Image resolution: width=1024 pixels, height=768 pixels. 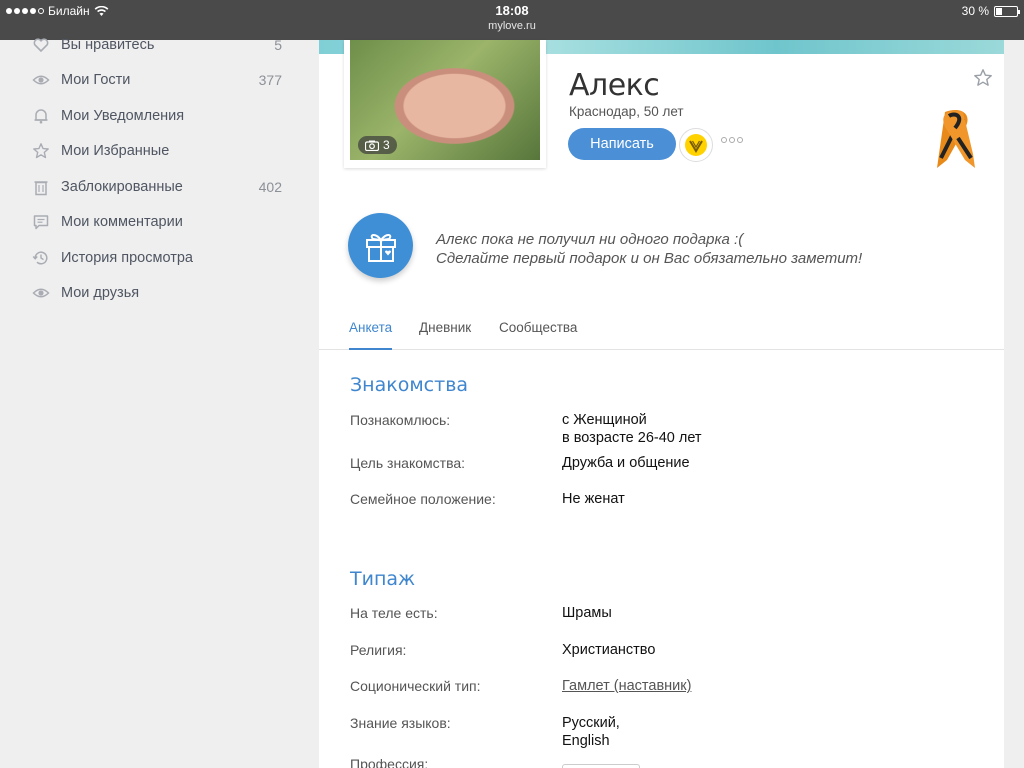 I want to click on profile-name: Алекс, so click(x=614, y=85).